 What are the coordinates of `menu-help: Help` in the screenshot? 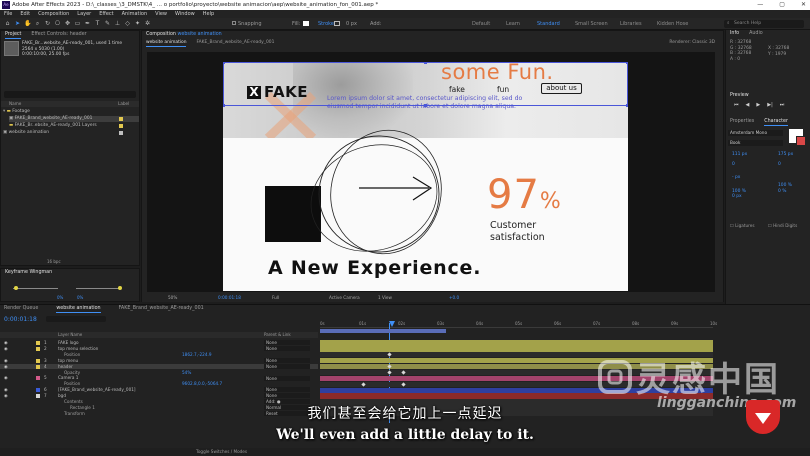 It's located at (208, 14).